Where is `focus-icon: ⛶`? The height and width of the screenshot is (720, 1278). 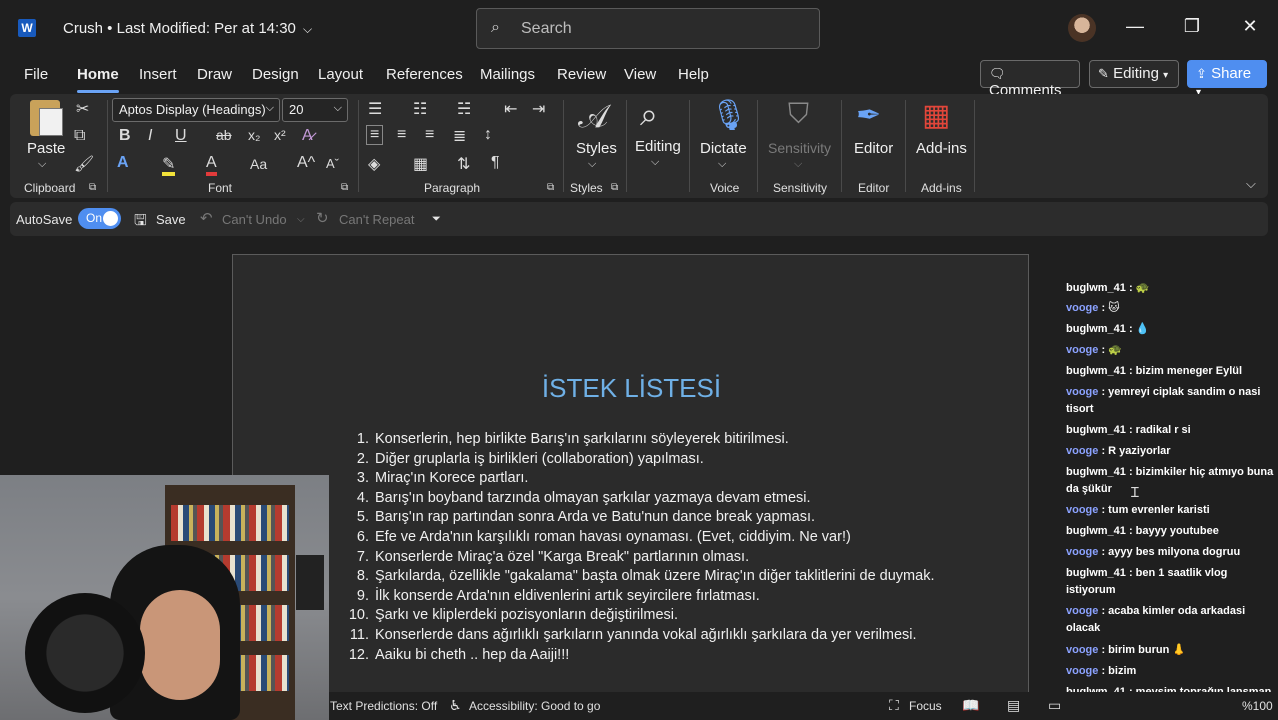 focus-icon: ⛶ is located at coordinates (894, 705).